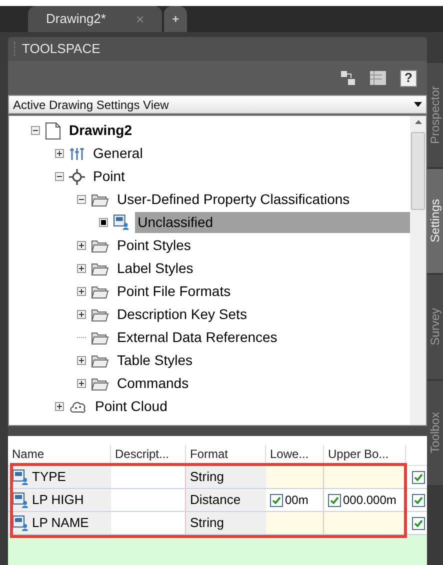 The height and width of the screenshot is (565, 443). Describe the element at coordinates (182, 314) in the screenshot. I see `tree-item: Description Key Sets` at that location.